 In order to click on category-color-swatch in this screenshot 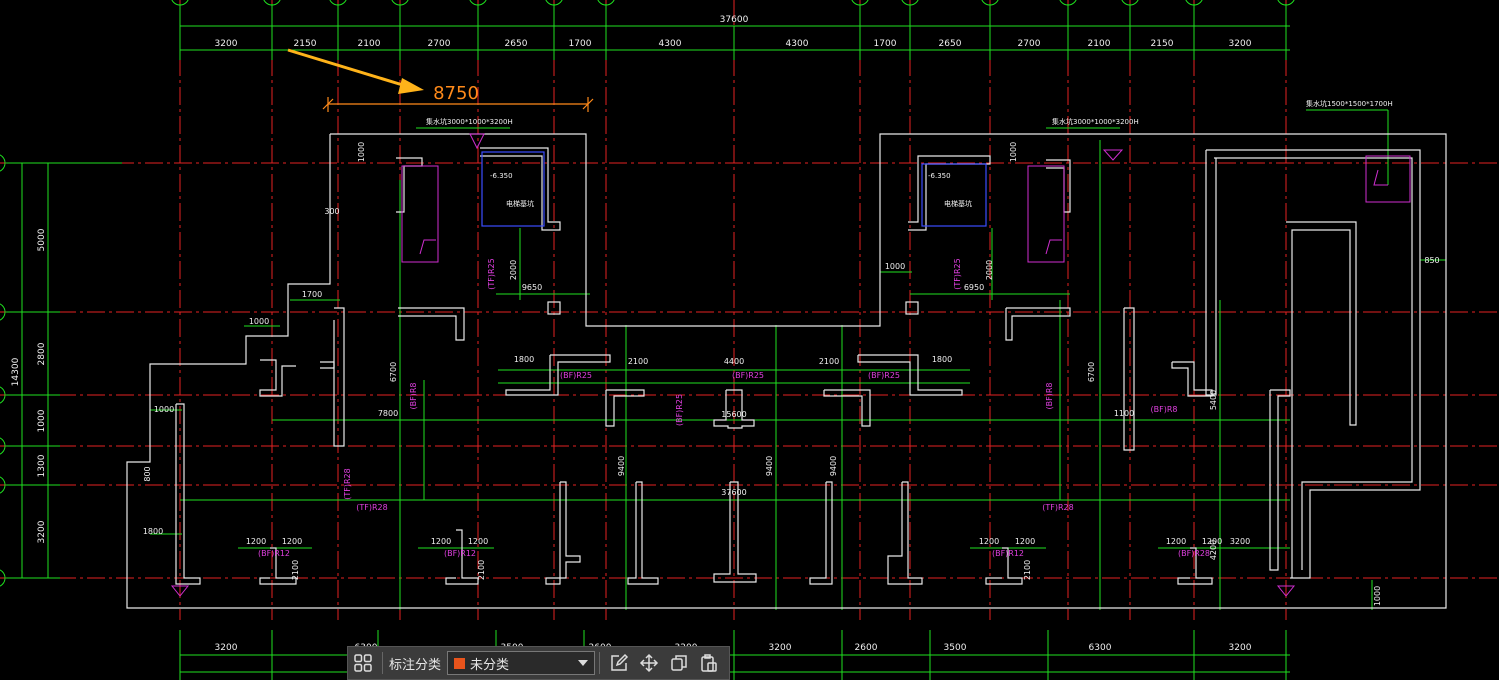, I will do `click(460, 663)`.